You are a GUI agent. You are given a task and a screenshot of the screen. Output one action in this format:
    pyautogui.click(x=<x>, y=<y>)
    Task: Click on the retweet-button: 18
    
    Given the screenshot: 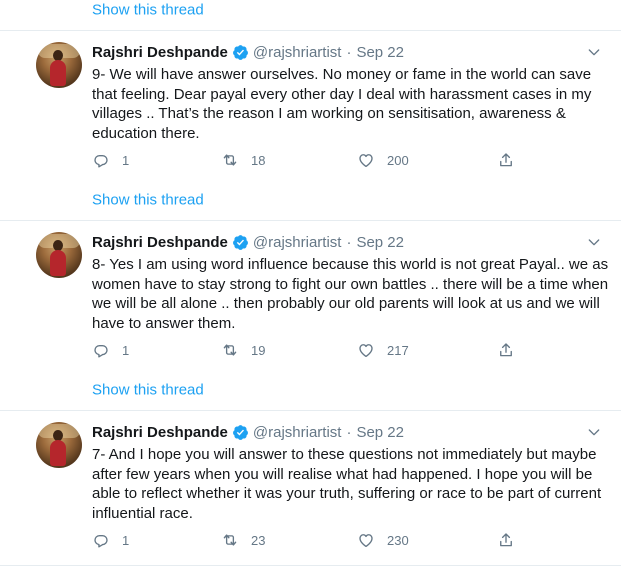 What is the action you would take?
    pyautogui.click(x=243, y=160)
    